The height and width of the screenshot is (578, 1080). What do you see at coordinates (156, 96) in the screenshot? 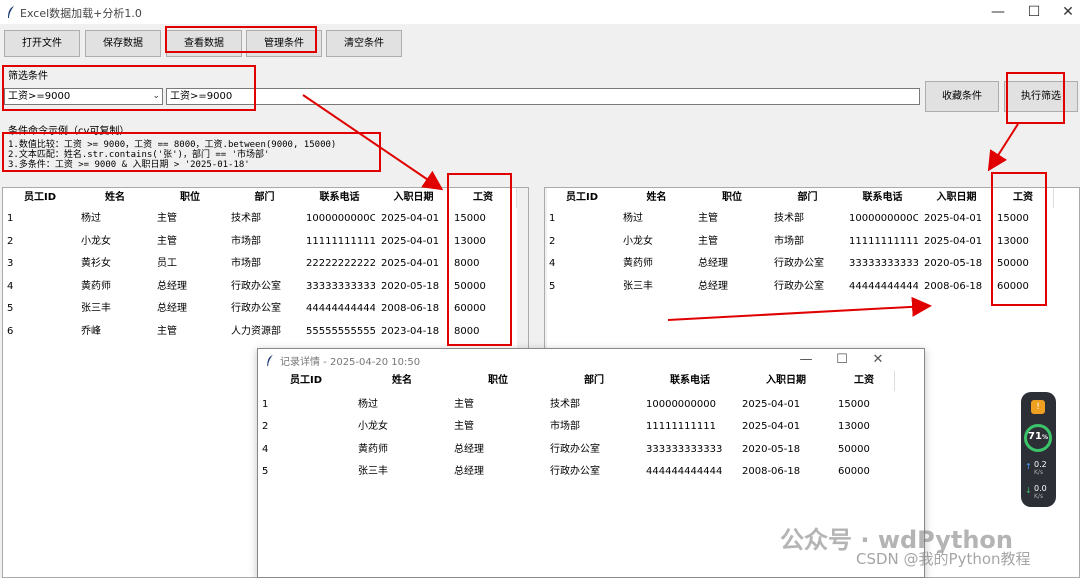
I see `chevron-down-icon: ⌄` at bounding box center [156, 96].